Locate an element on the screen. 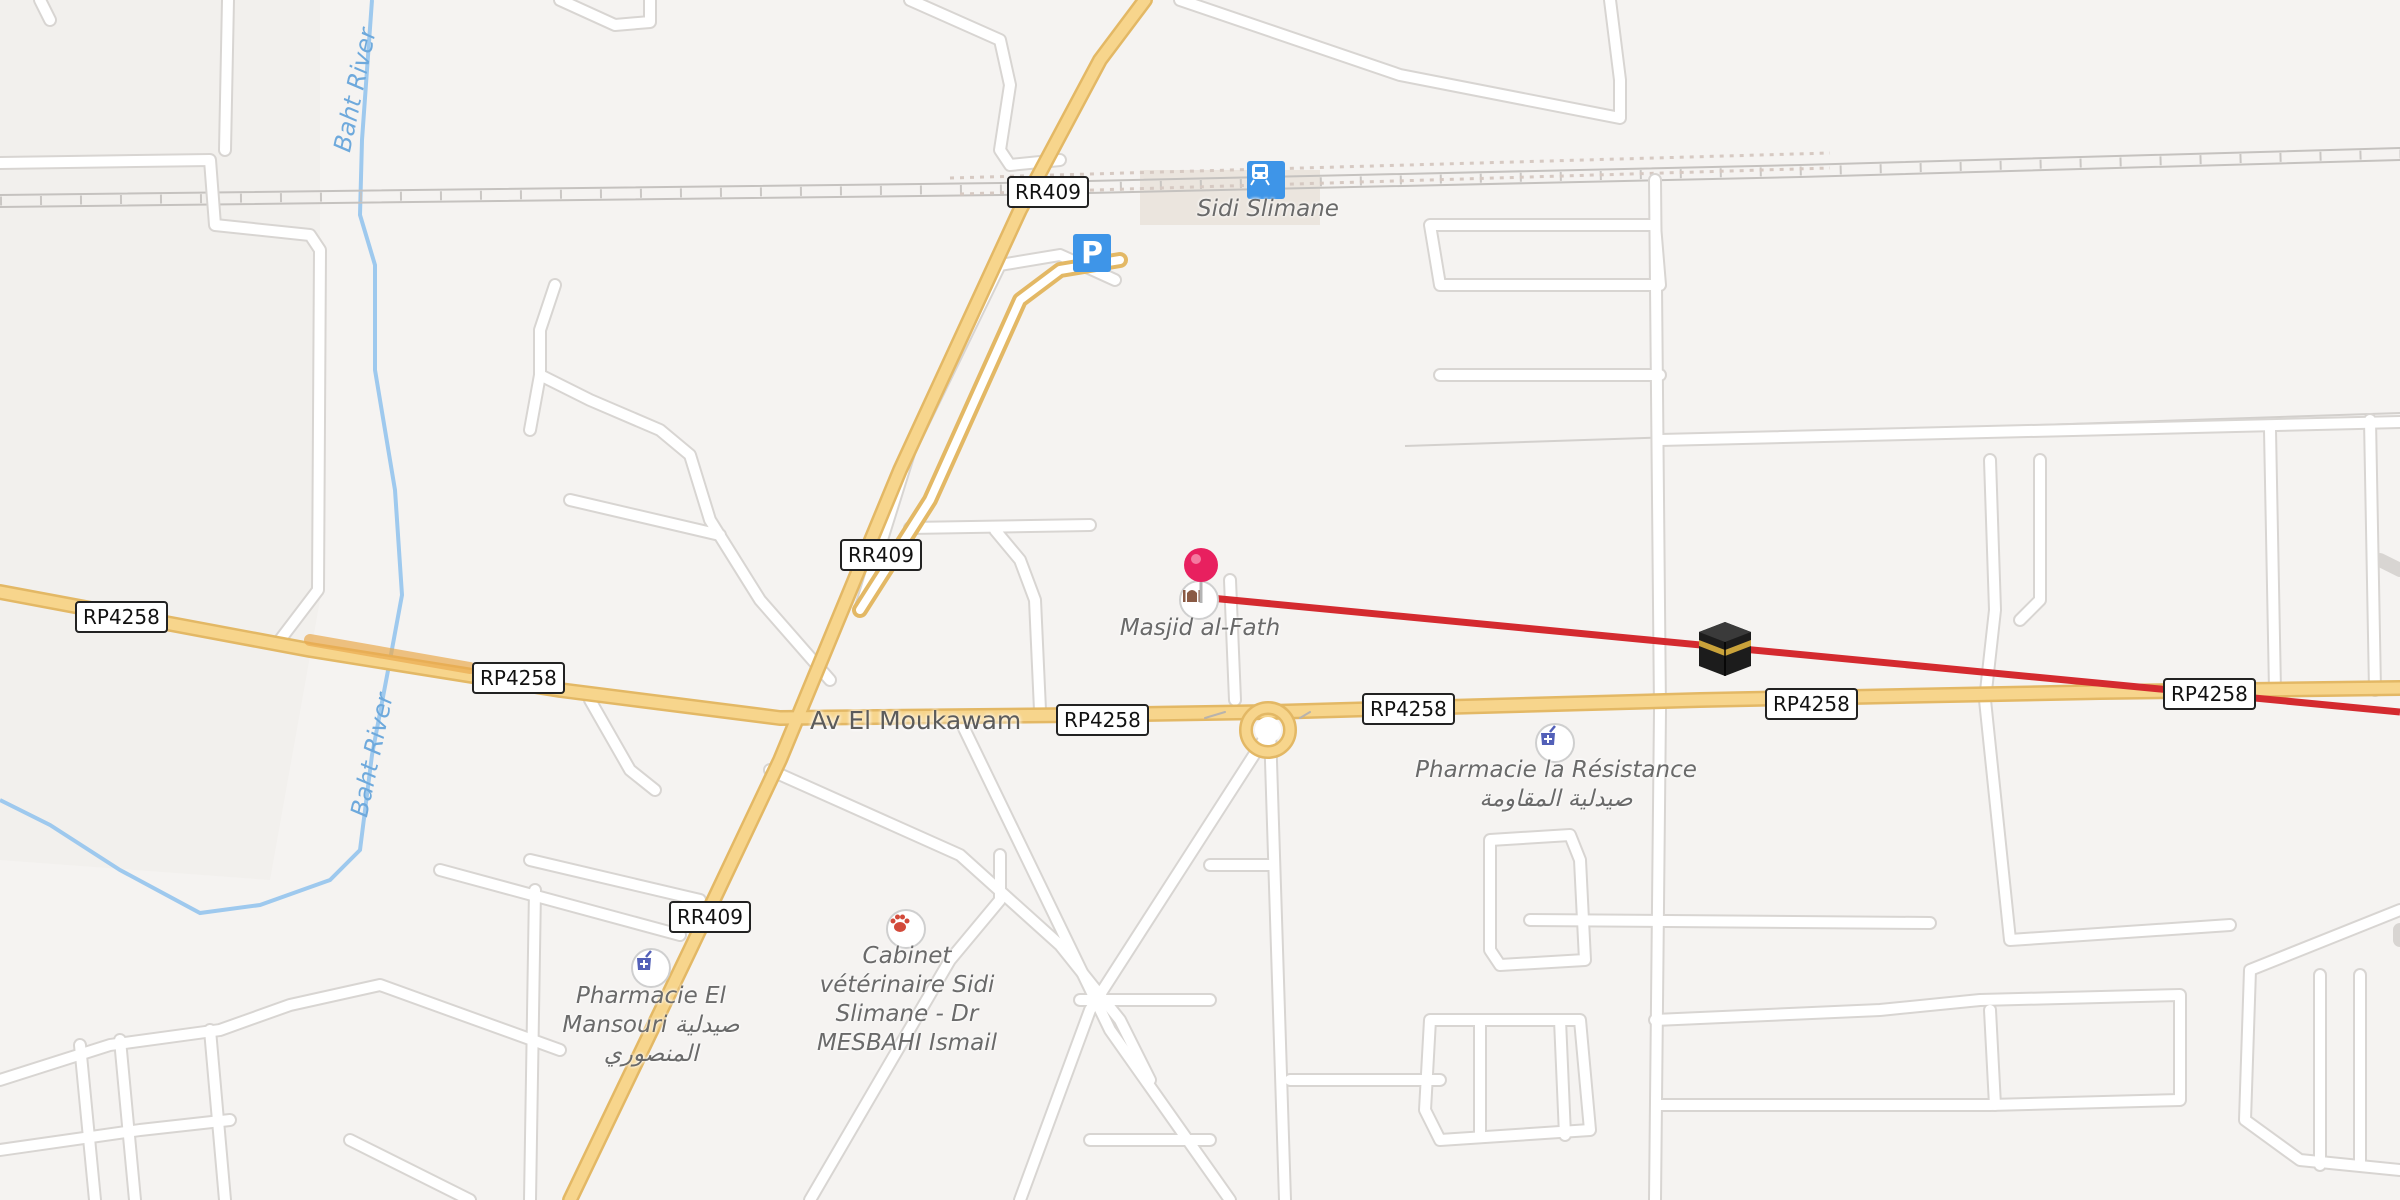 The image size is (2400, 1200). street-label-av-el-moukawam: Av El Moukawam is located at coordinates (916, 720).